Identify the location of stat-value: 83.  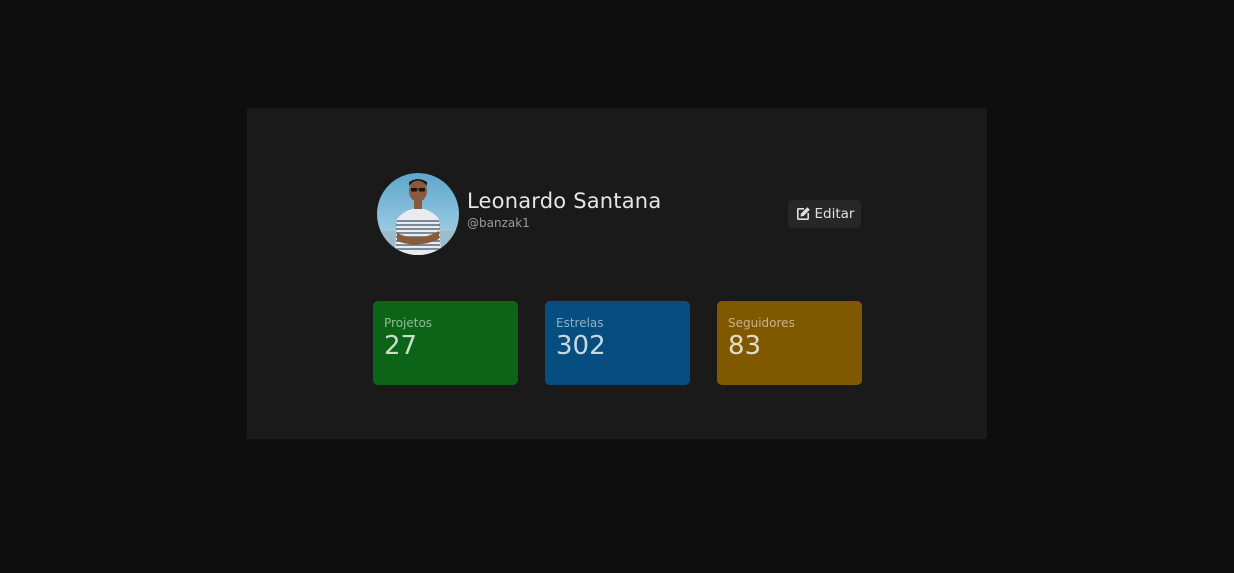
(745, 346).